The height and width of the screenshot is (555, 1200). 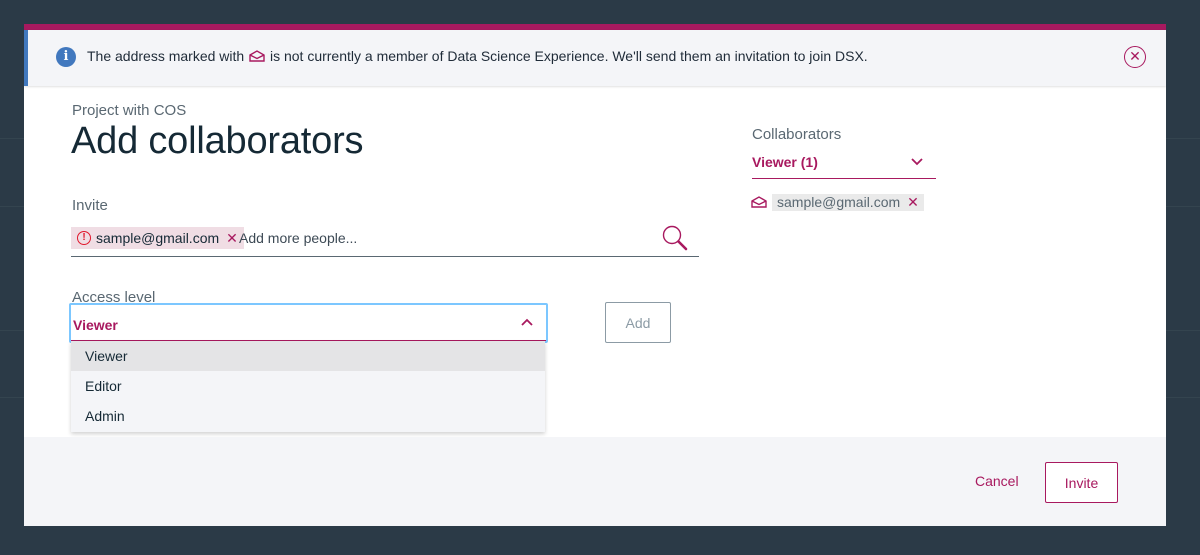 What do you see at coordinates (429, 238) in the screenshot?
I see `invite-input` at bounding box center [429, 238].